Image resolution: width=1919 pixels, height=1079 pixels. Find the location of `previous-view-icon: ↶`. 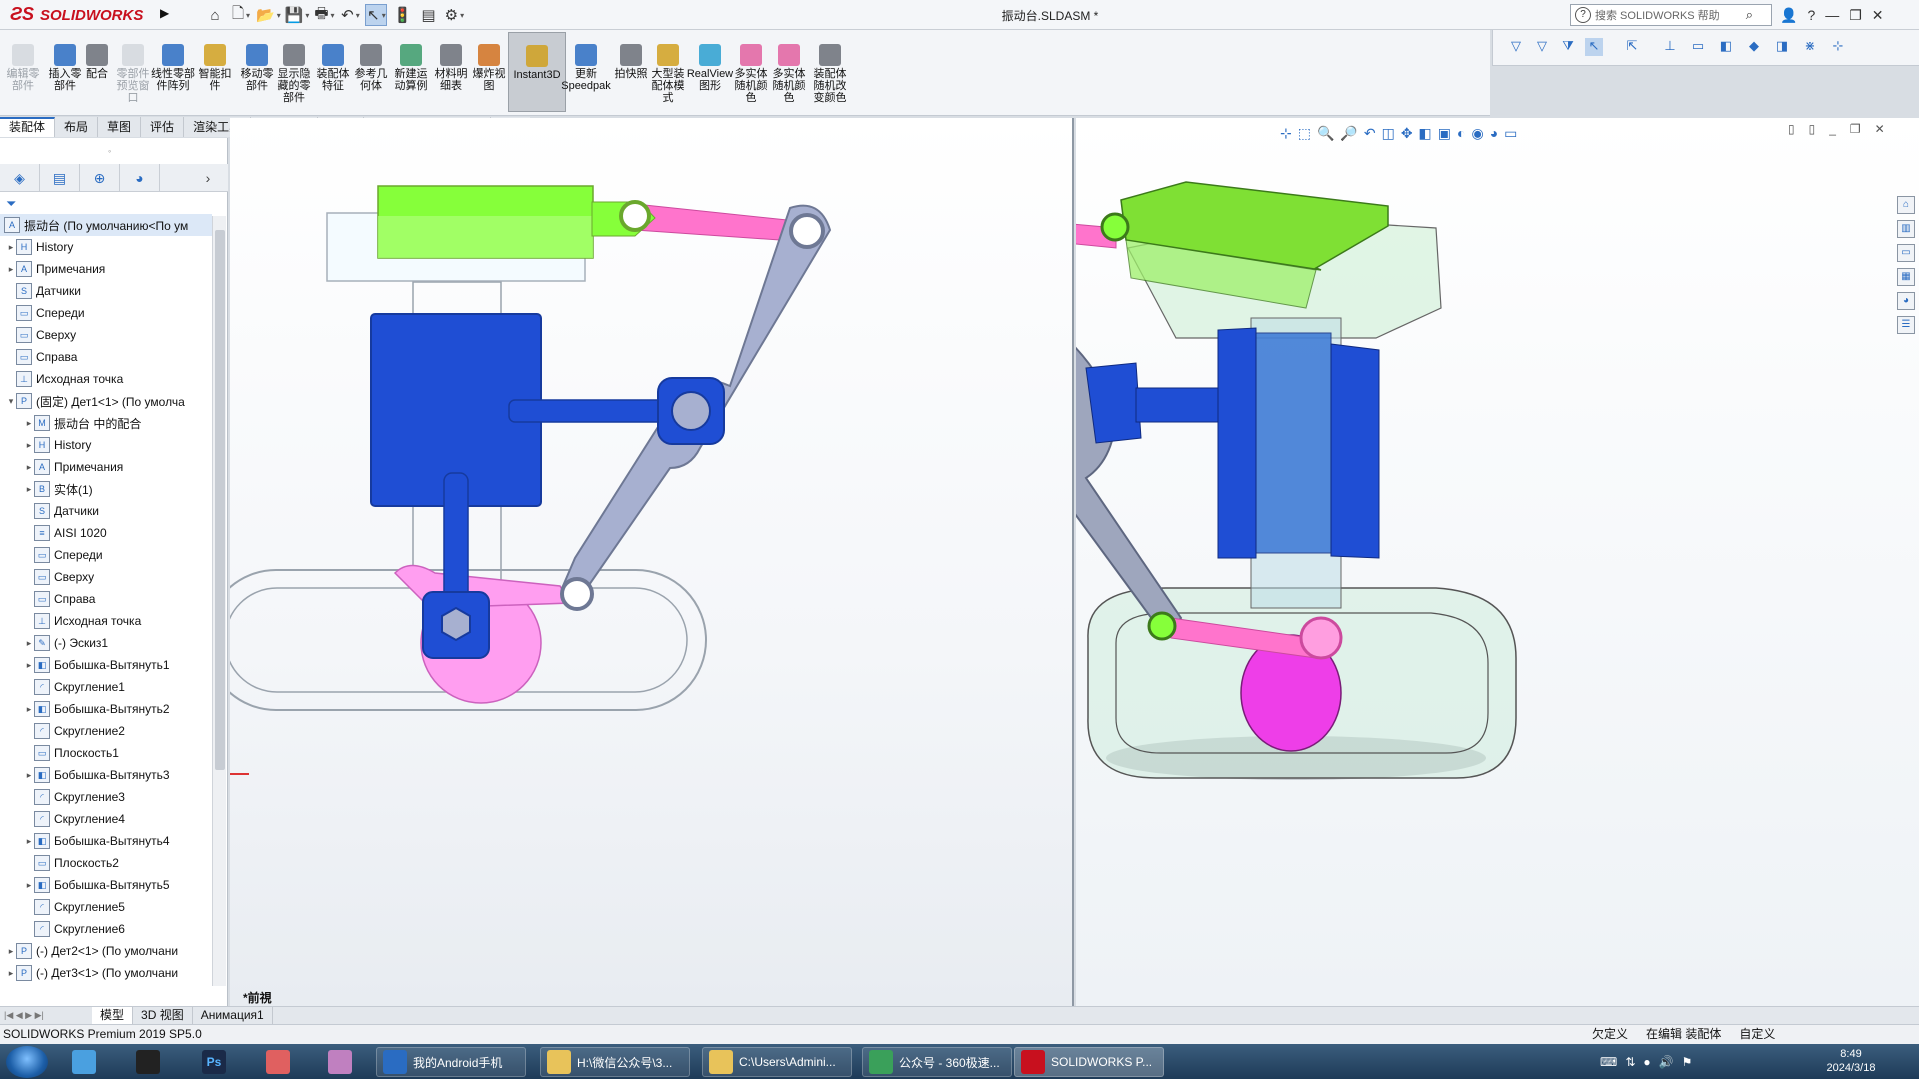

previous-view-icon: ↶ is located at coordinates (1370, 133).